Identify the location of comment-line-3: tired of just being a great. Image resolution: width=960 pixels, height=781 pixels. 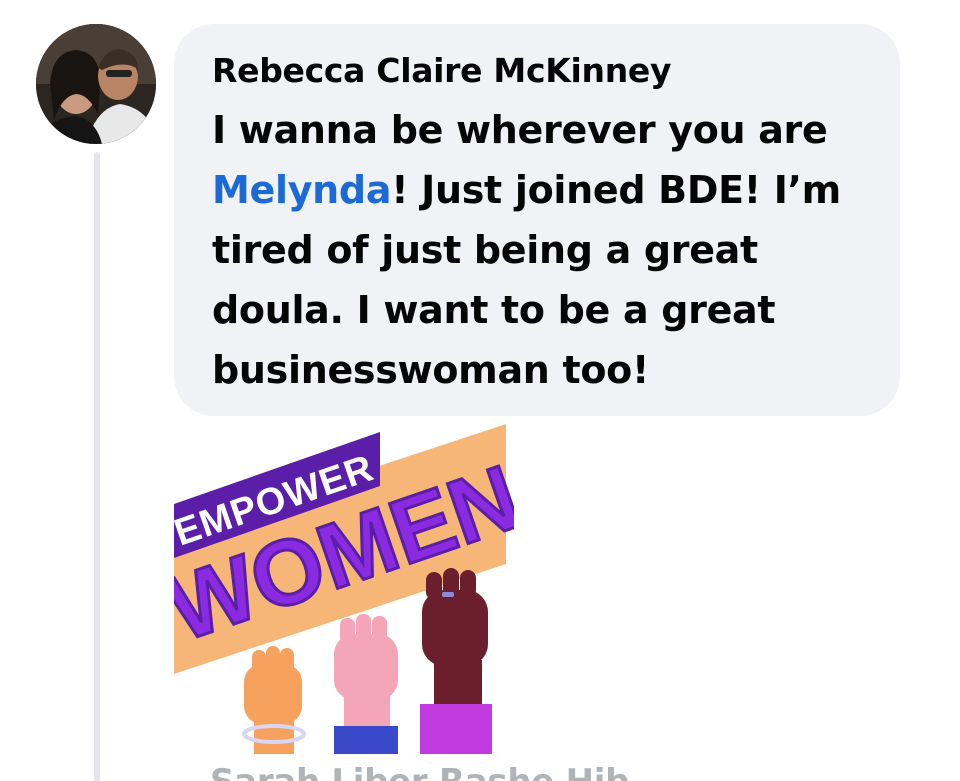
(485, 250).